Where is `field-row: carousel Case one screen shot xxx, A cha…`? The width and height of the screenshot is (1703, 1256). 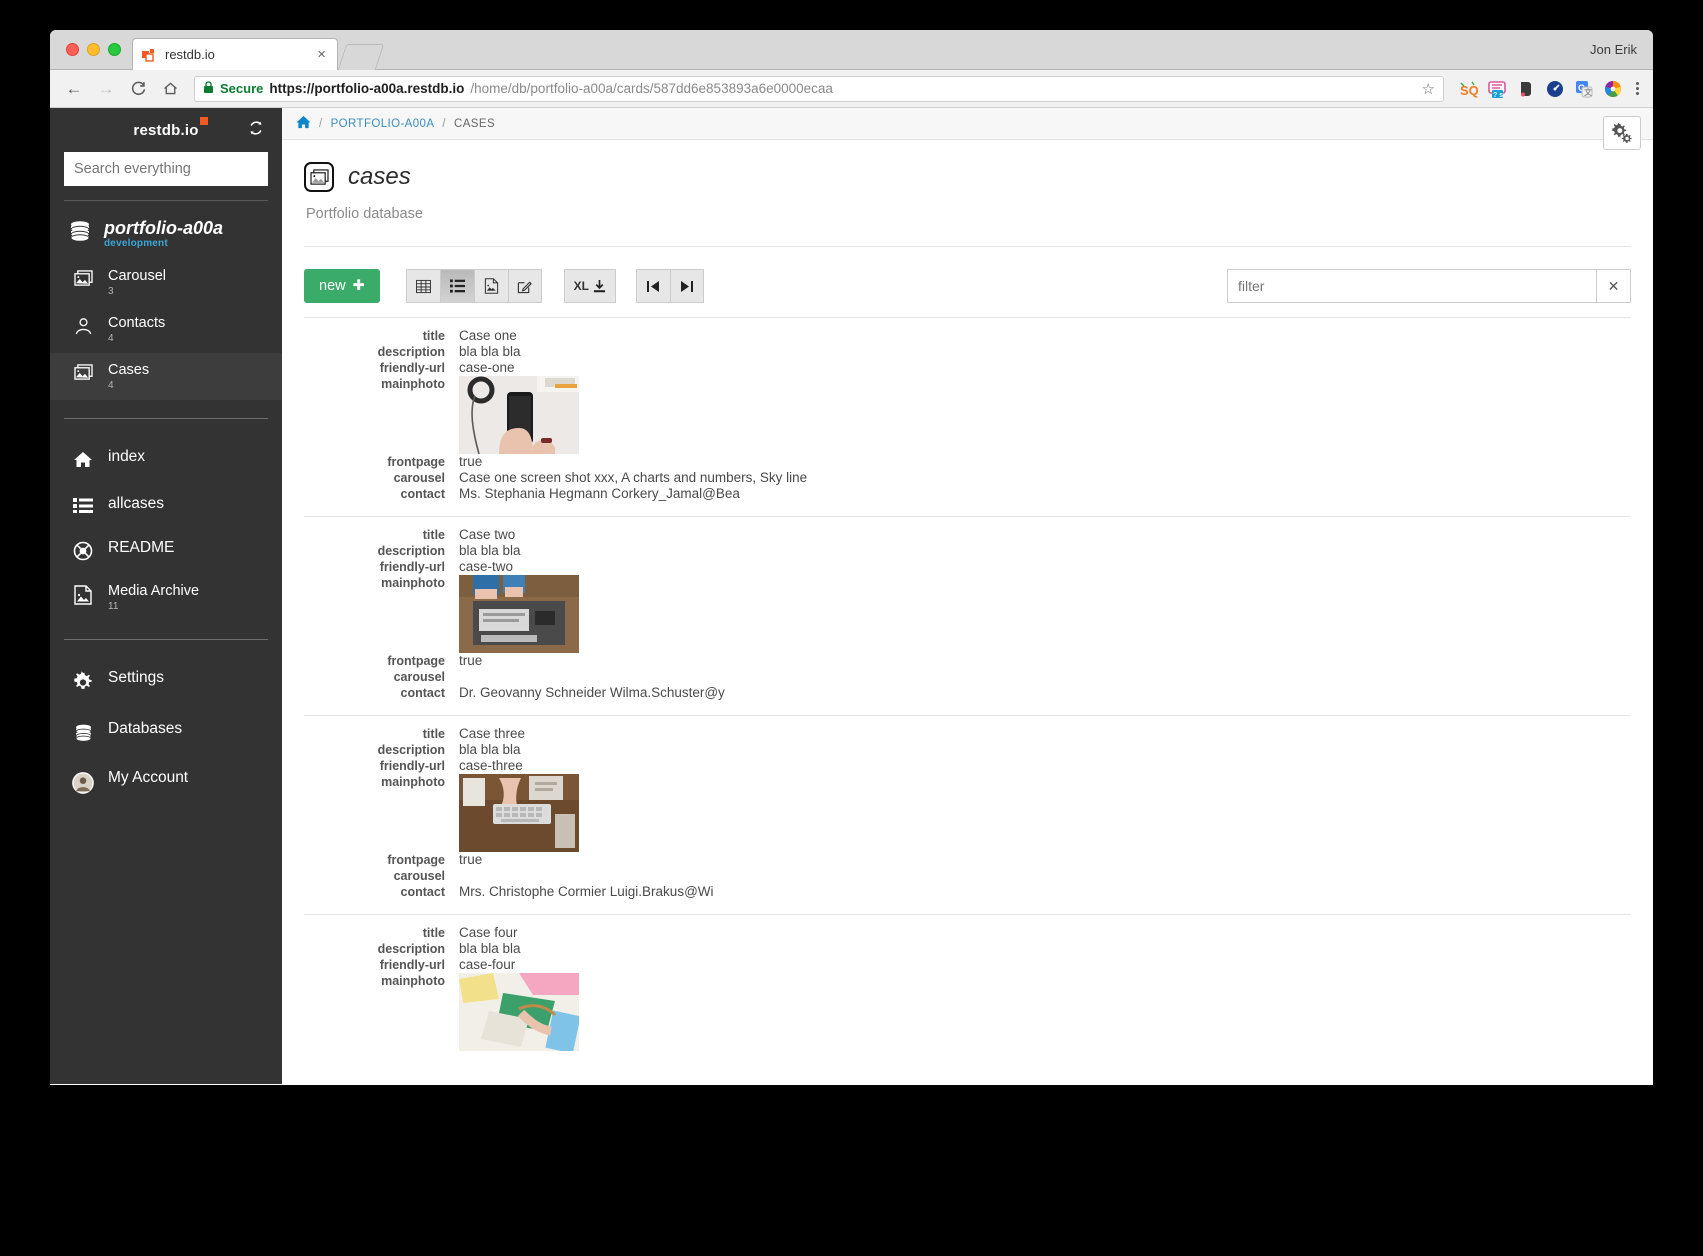 field-row: carousel Case one screen shot xxx, A cha… is located at coordinates (967, 478).